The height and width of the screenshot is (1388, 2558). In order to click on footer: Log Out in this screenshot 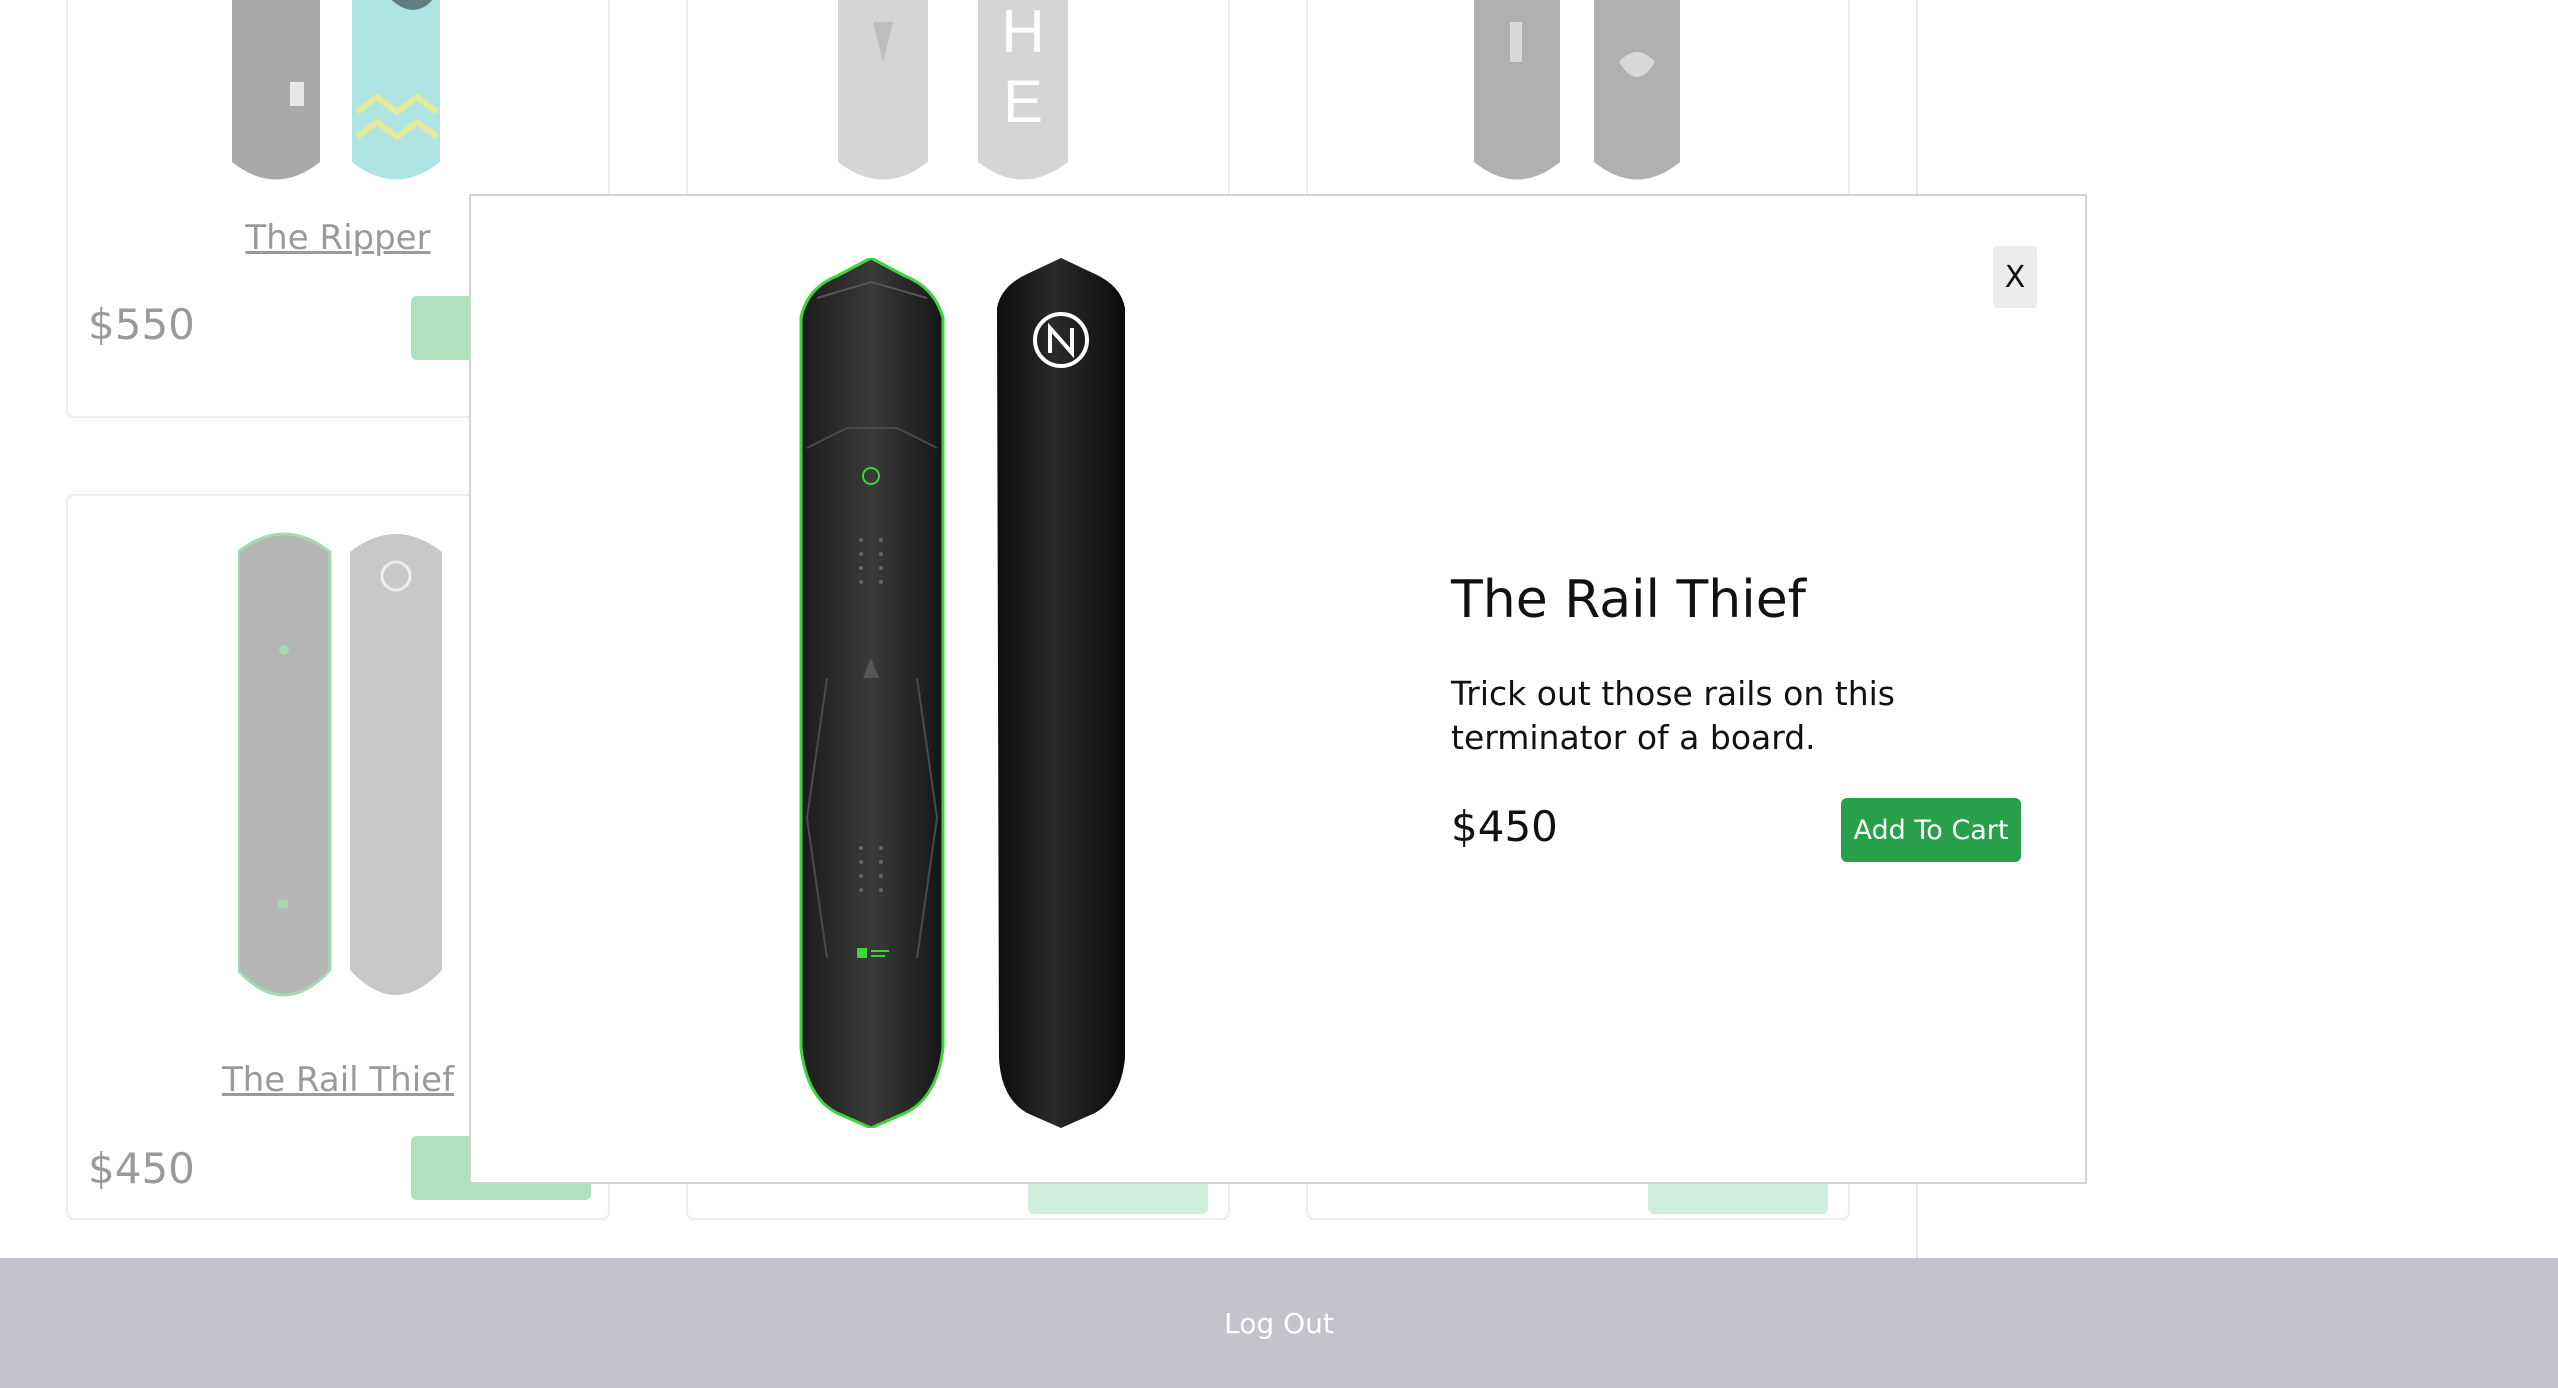, I will do `click(1279, 1323)`.